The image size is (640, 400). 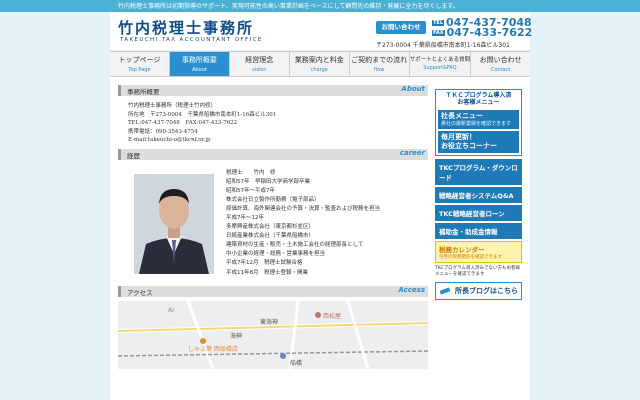 I want to click on career-line: 建築資材の生産・販売・土木施工会社の経理部長として, so click(x=295, y=245).